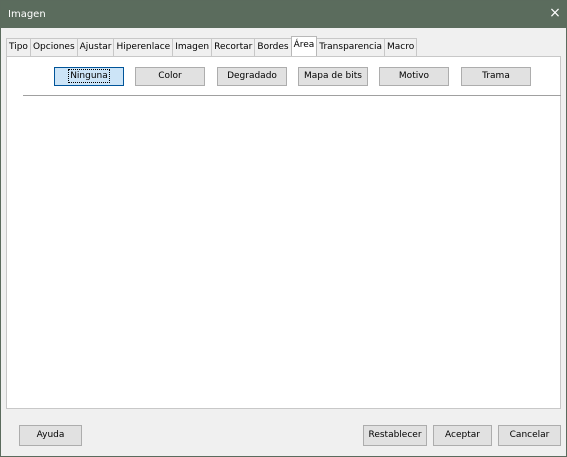  I want to click on fill-bitmap-button: Mapa de bits, so click(333, 76).